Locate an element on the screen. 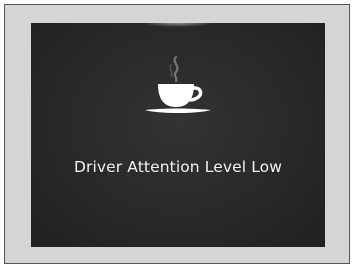 This screenshot has width=355, height=269. display-top-glow is located at coordinates (178, 25).